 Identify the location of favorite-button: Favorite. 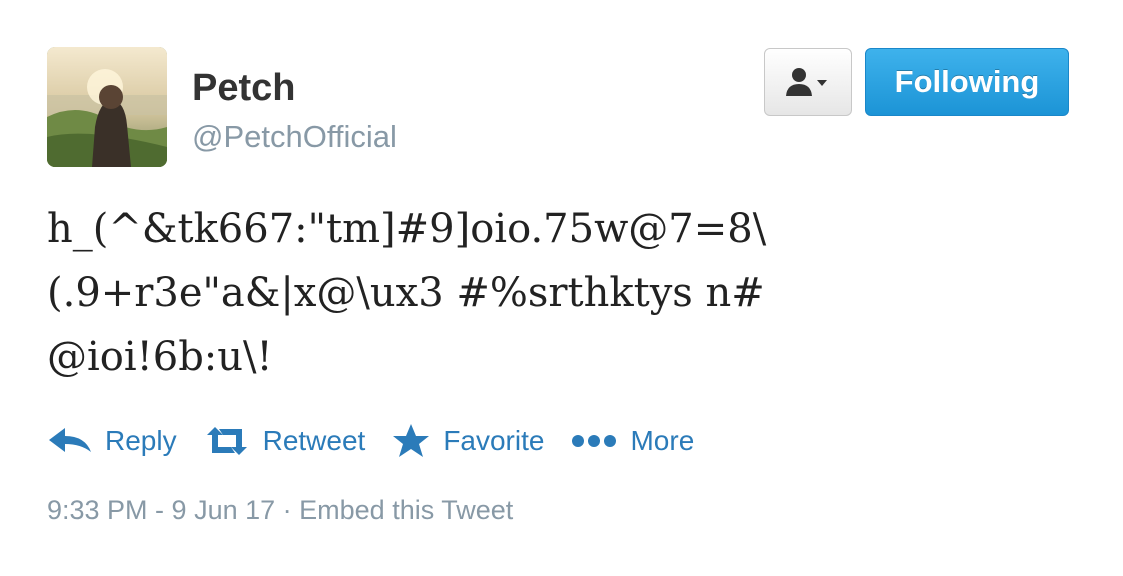
(467, 441).